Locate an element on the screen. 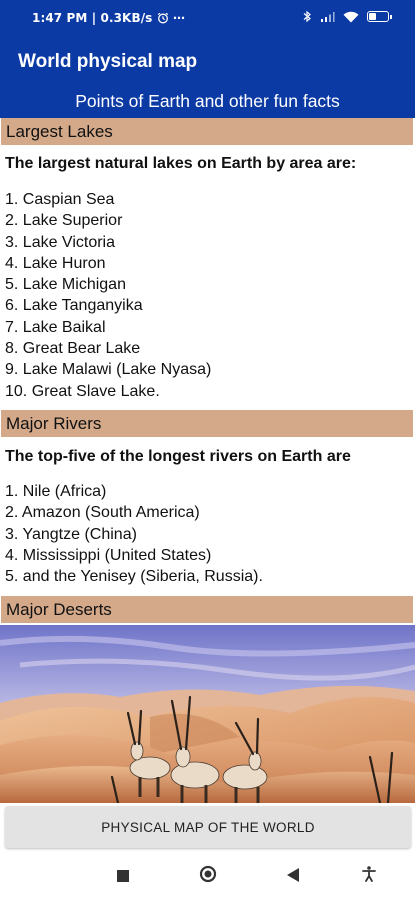 This screenshot has height=900, width=415. list-item: 4. Lake Huron is located at coordinates (55, 263).